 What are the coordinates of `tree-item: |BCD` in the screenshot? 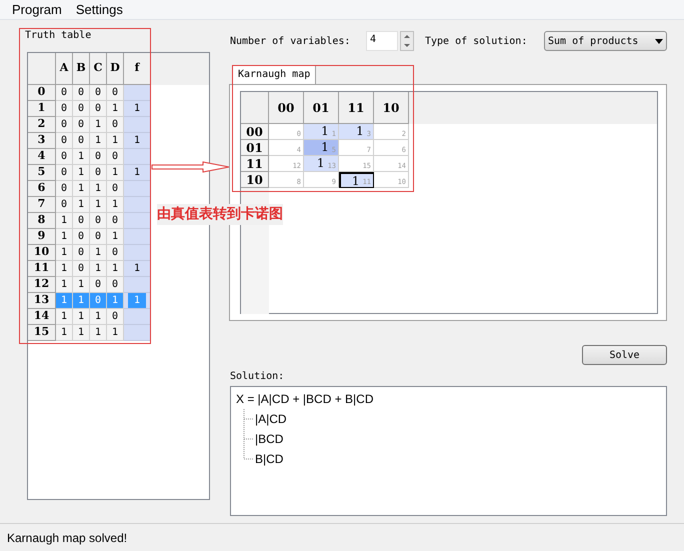 It's located at (269, 439).